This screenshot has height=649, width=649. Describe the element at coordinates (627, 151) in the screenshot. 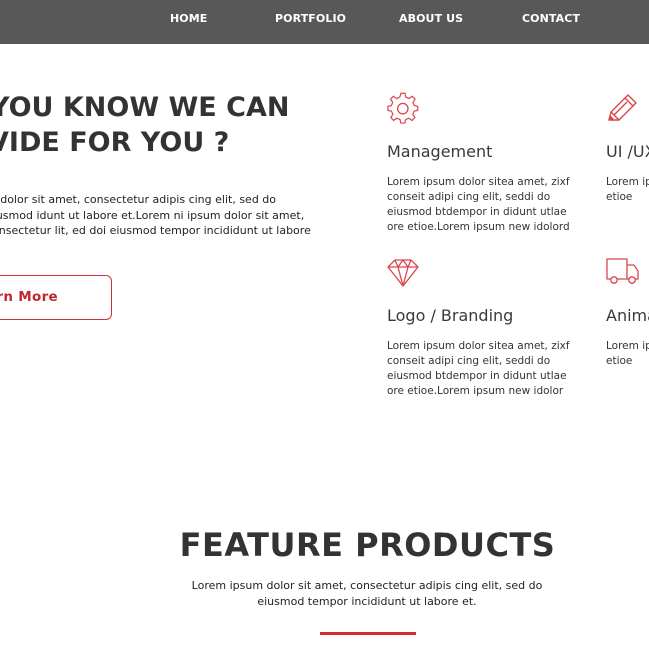

I see `service-title: UI /UX` at that location.